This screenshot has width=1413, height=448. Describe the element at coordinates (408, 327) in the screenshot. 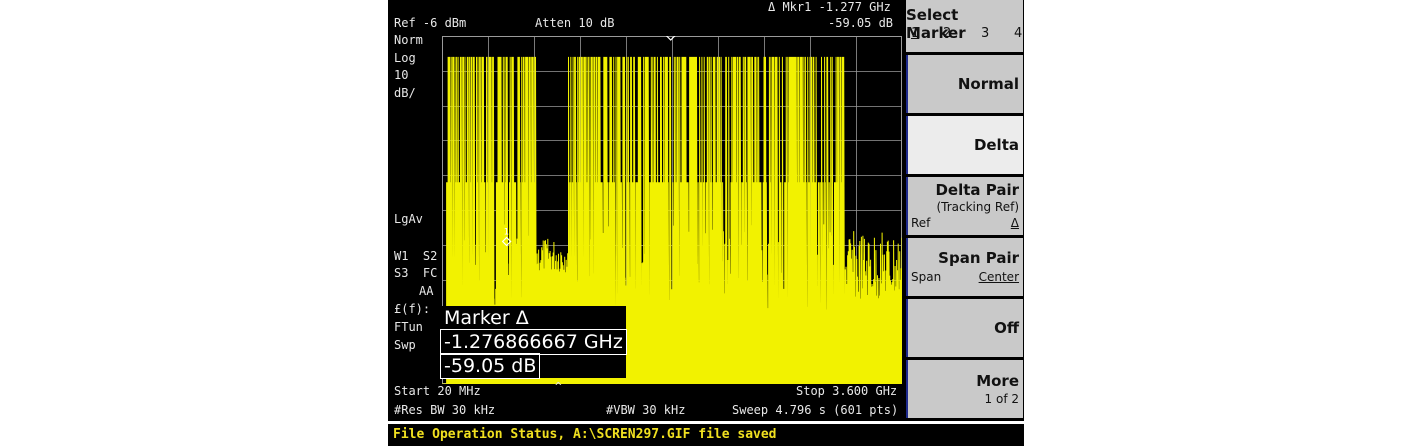

I see `ftun-label: FTun` at that location.